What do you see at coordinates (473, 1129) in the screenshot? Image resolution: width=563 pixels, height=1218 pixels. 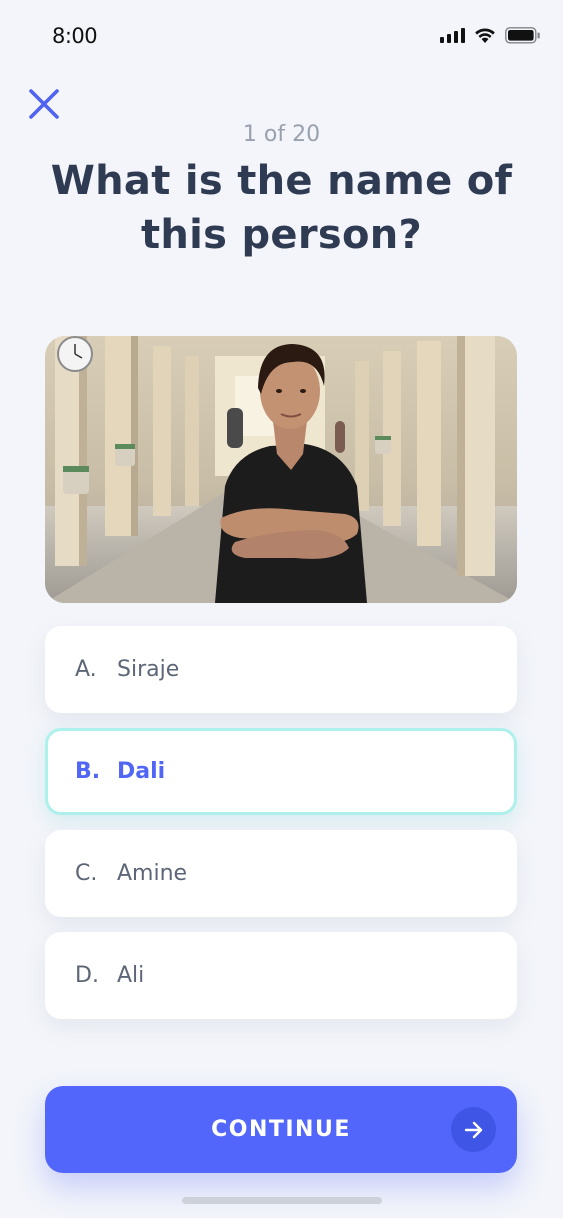 I see `arrow-right-icon` at bounding box center [473, 1129].